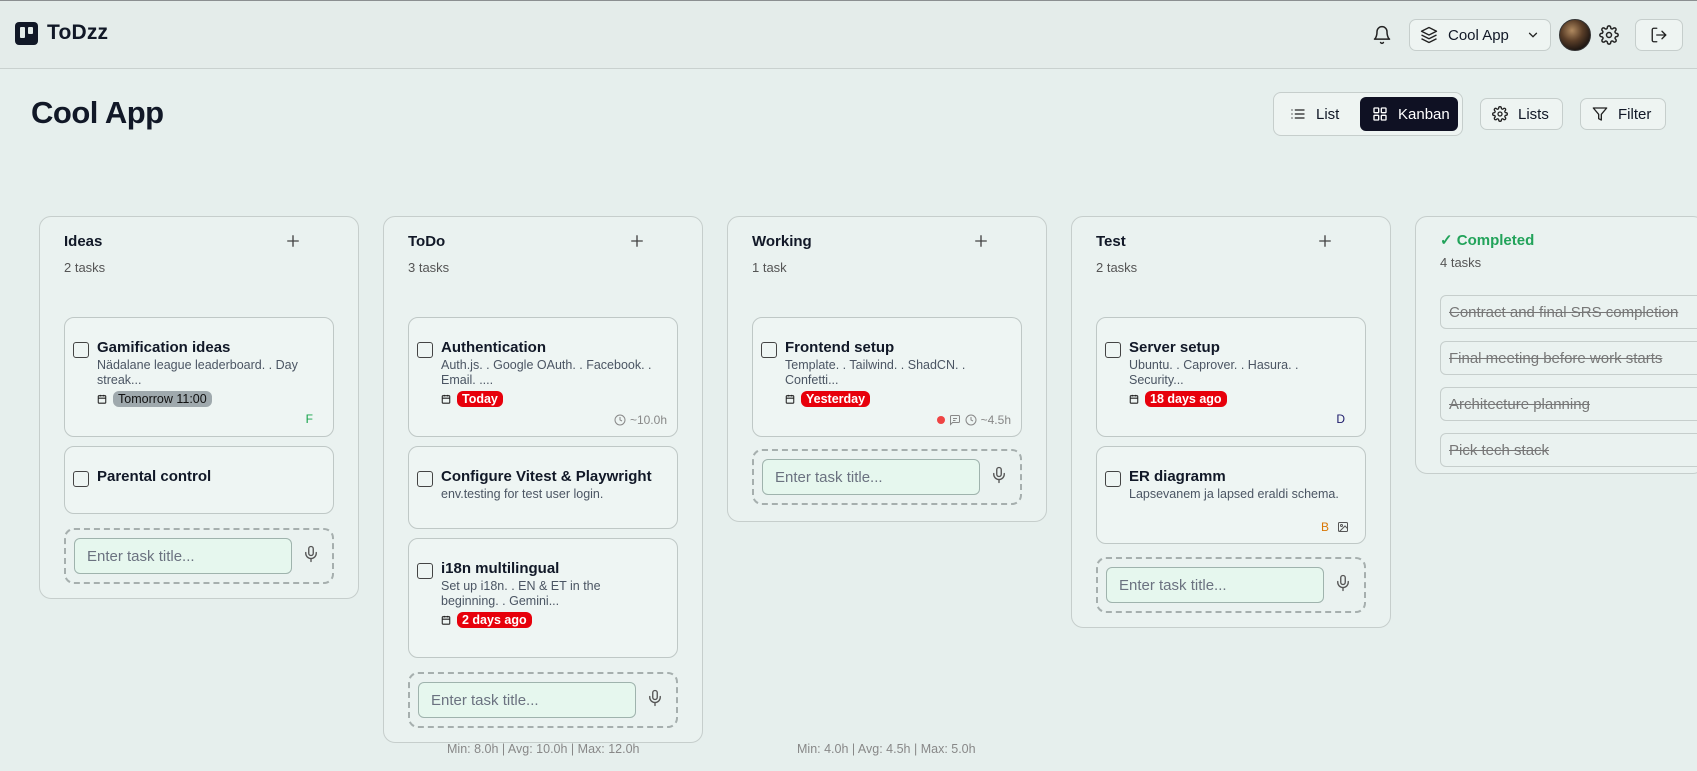  What do you see at coordinates (1234, 494) in the screenshot?
I see `task-description: Lapsevanem ja lapsed eraldi schema.` at bounding box center [1234, 494].